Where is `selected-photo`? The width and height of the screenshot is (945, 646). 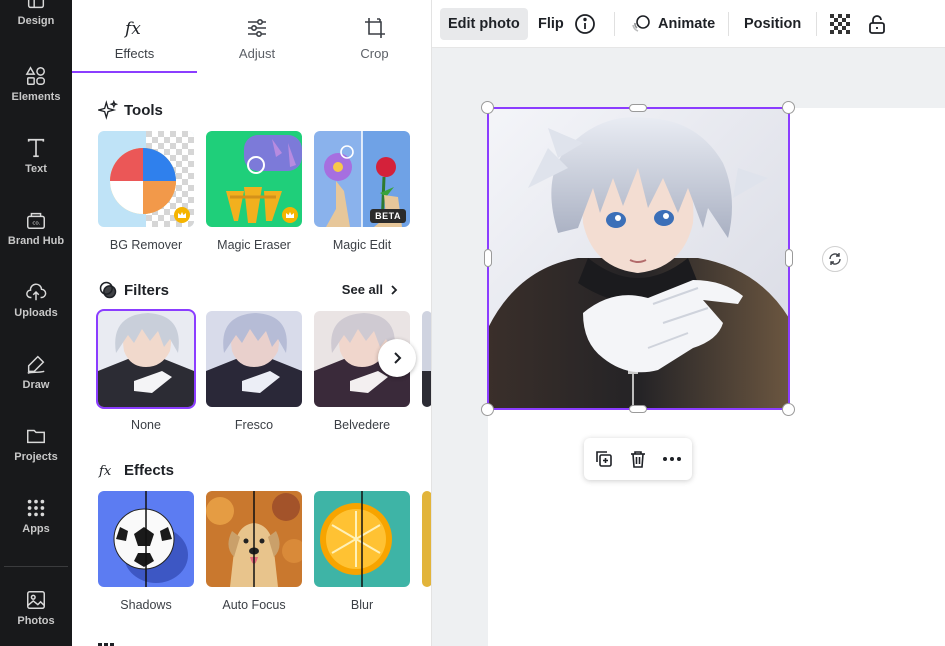
selected-photo is located at coordinates (638, 258).